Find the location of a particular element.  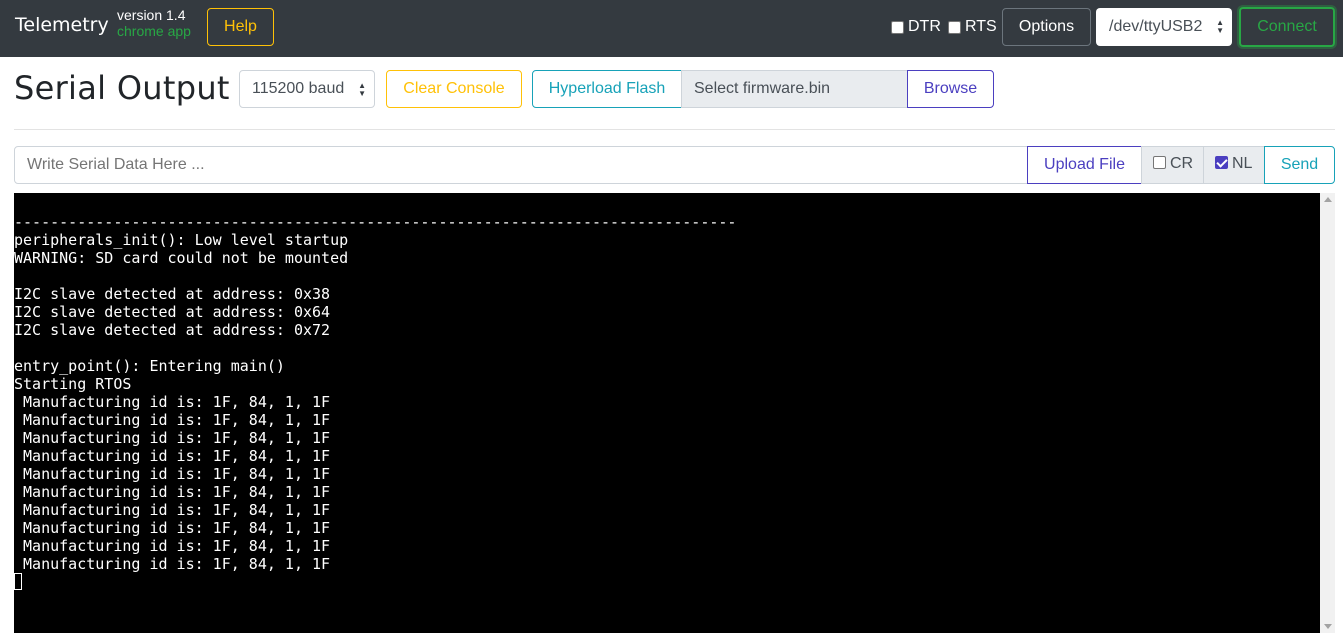

console-line: entry_point(): Entering main() is located at coordinates (149, 366).